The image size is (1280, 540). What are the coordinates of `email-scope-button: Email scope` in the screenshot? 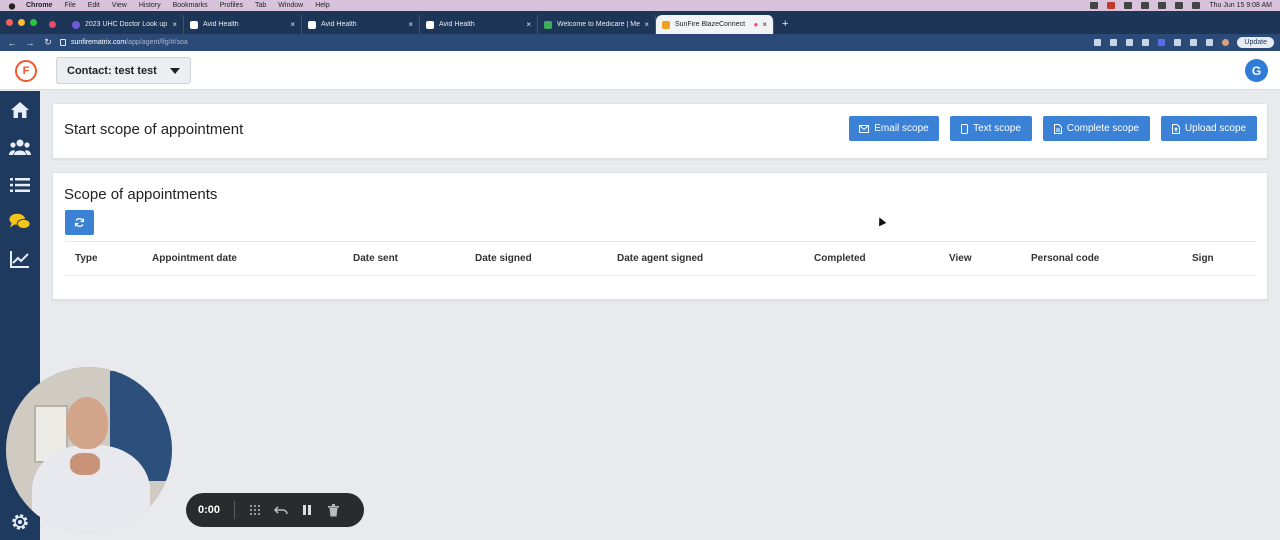 It's located at (894, 128).